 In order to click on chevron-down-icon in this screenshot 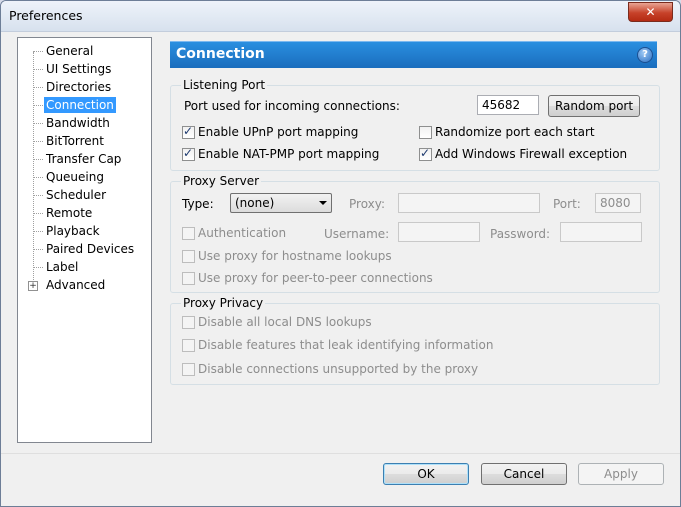, I will do `click(323, 203)`.